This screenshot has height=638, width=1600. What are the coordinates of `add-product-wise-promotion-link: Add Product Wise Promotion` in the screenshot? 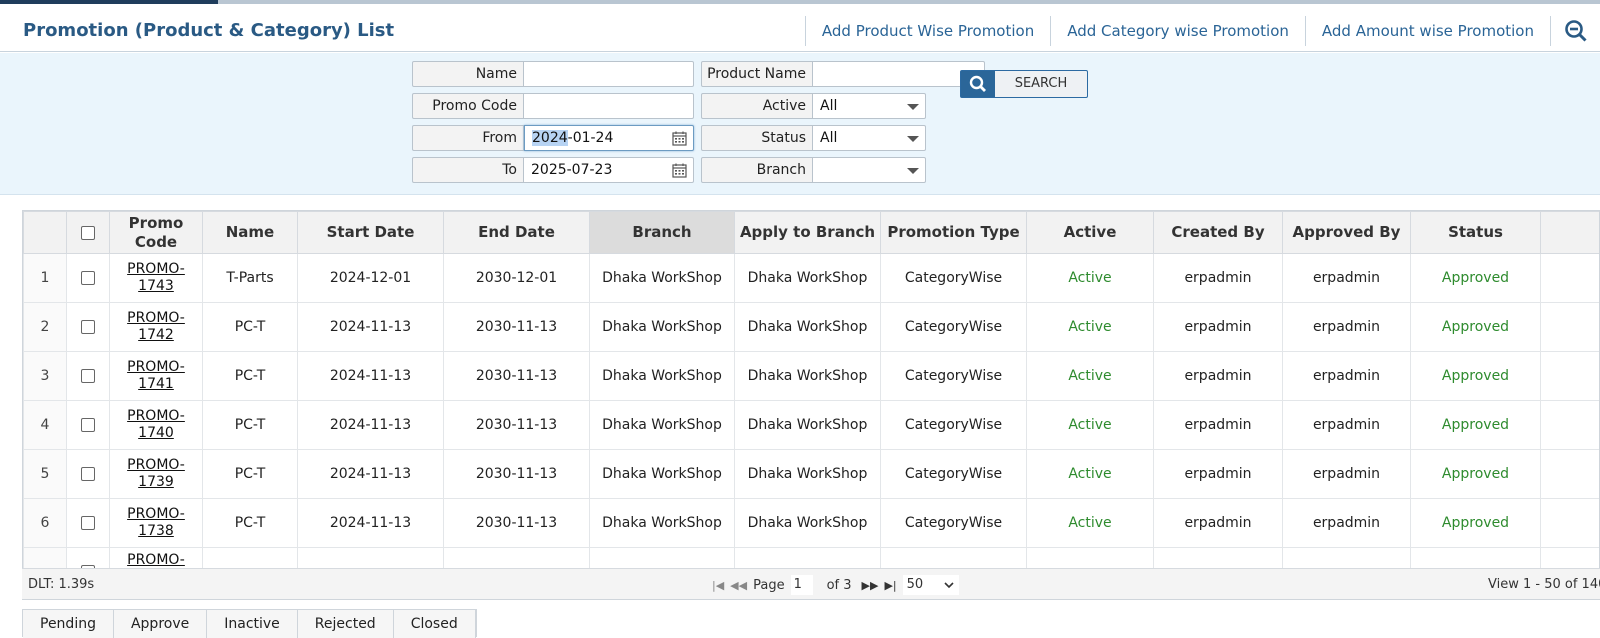 It's located at (927, 31).